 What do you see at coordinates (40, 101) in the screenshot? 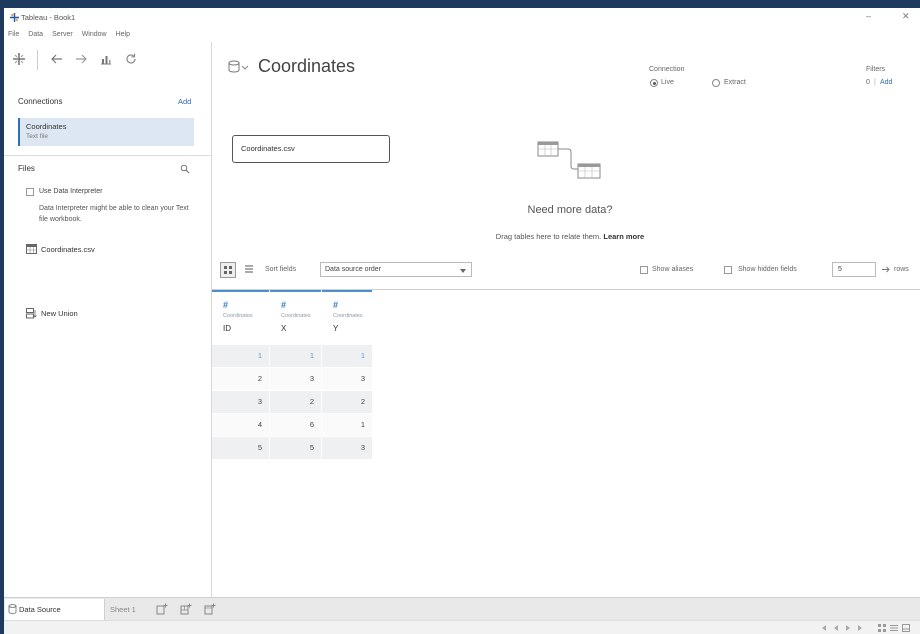
I see `connections-header: Connections` at bounding box center [40, 101].